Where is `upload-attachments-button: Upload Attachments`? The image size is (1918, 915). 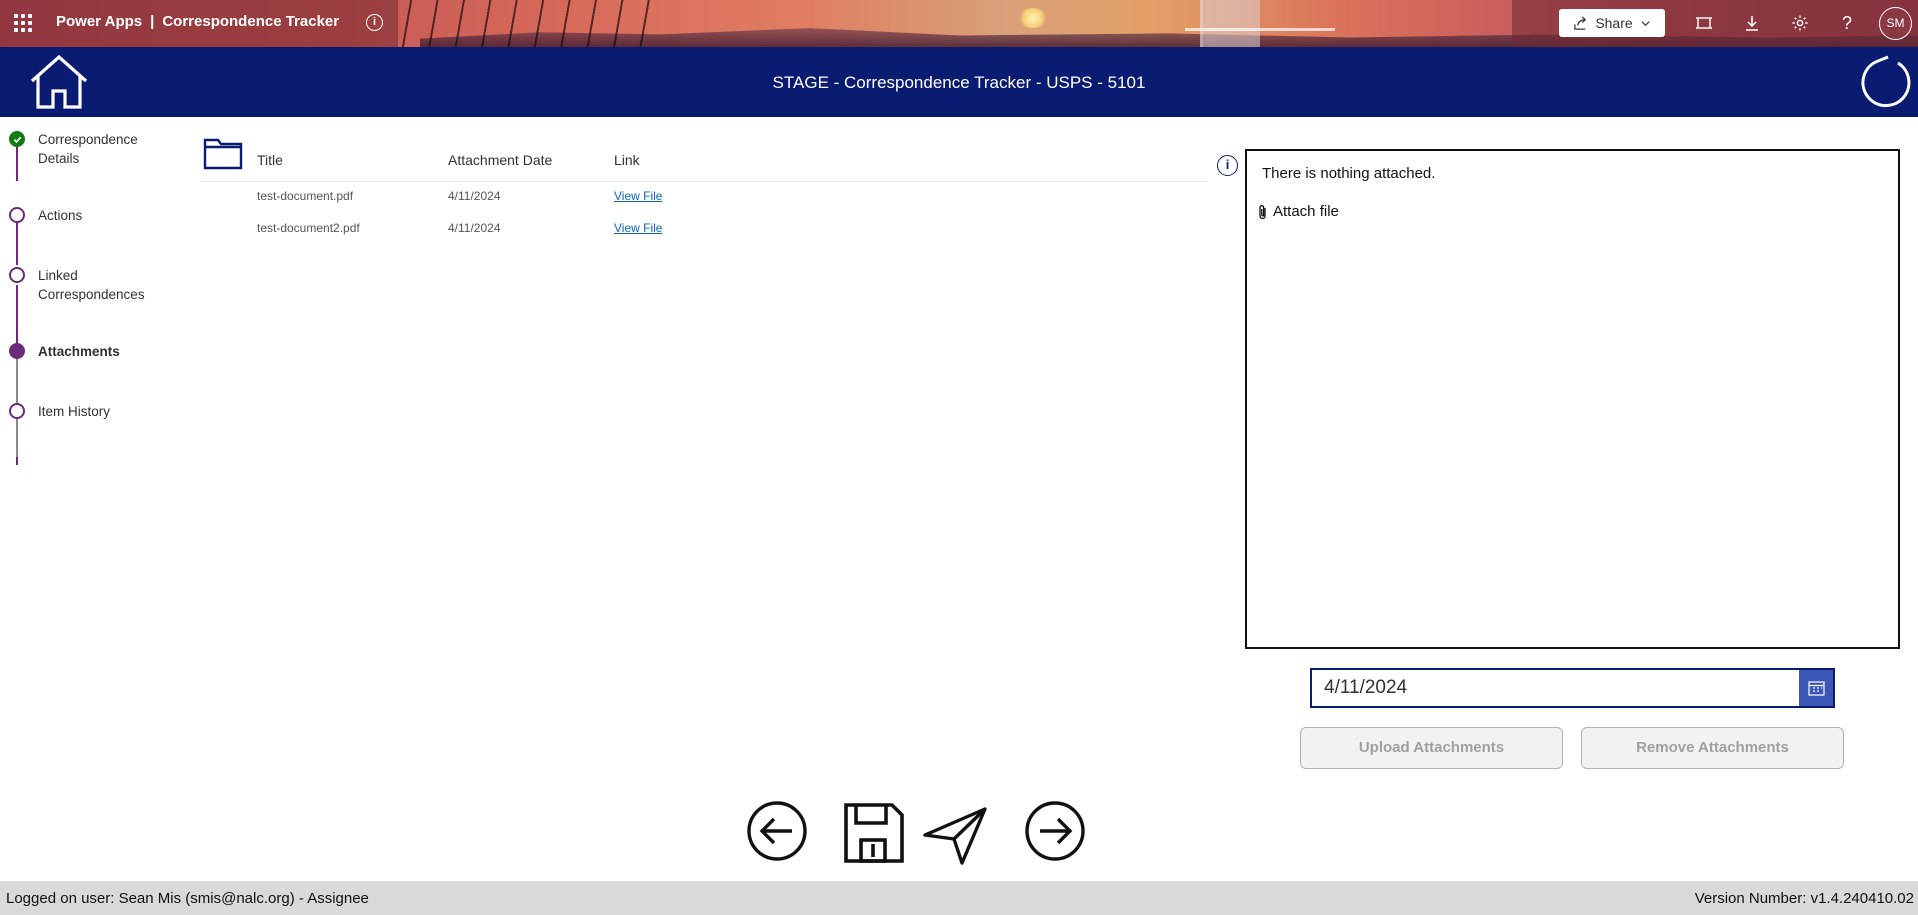
upload-attachments-button: Upload Attachments is located at coordinates (1431, 748).